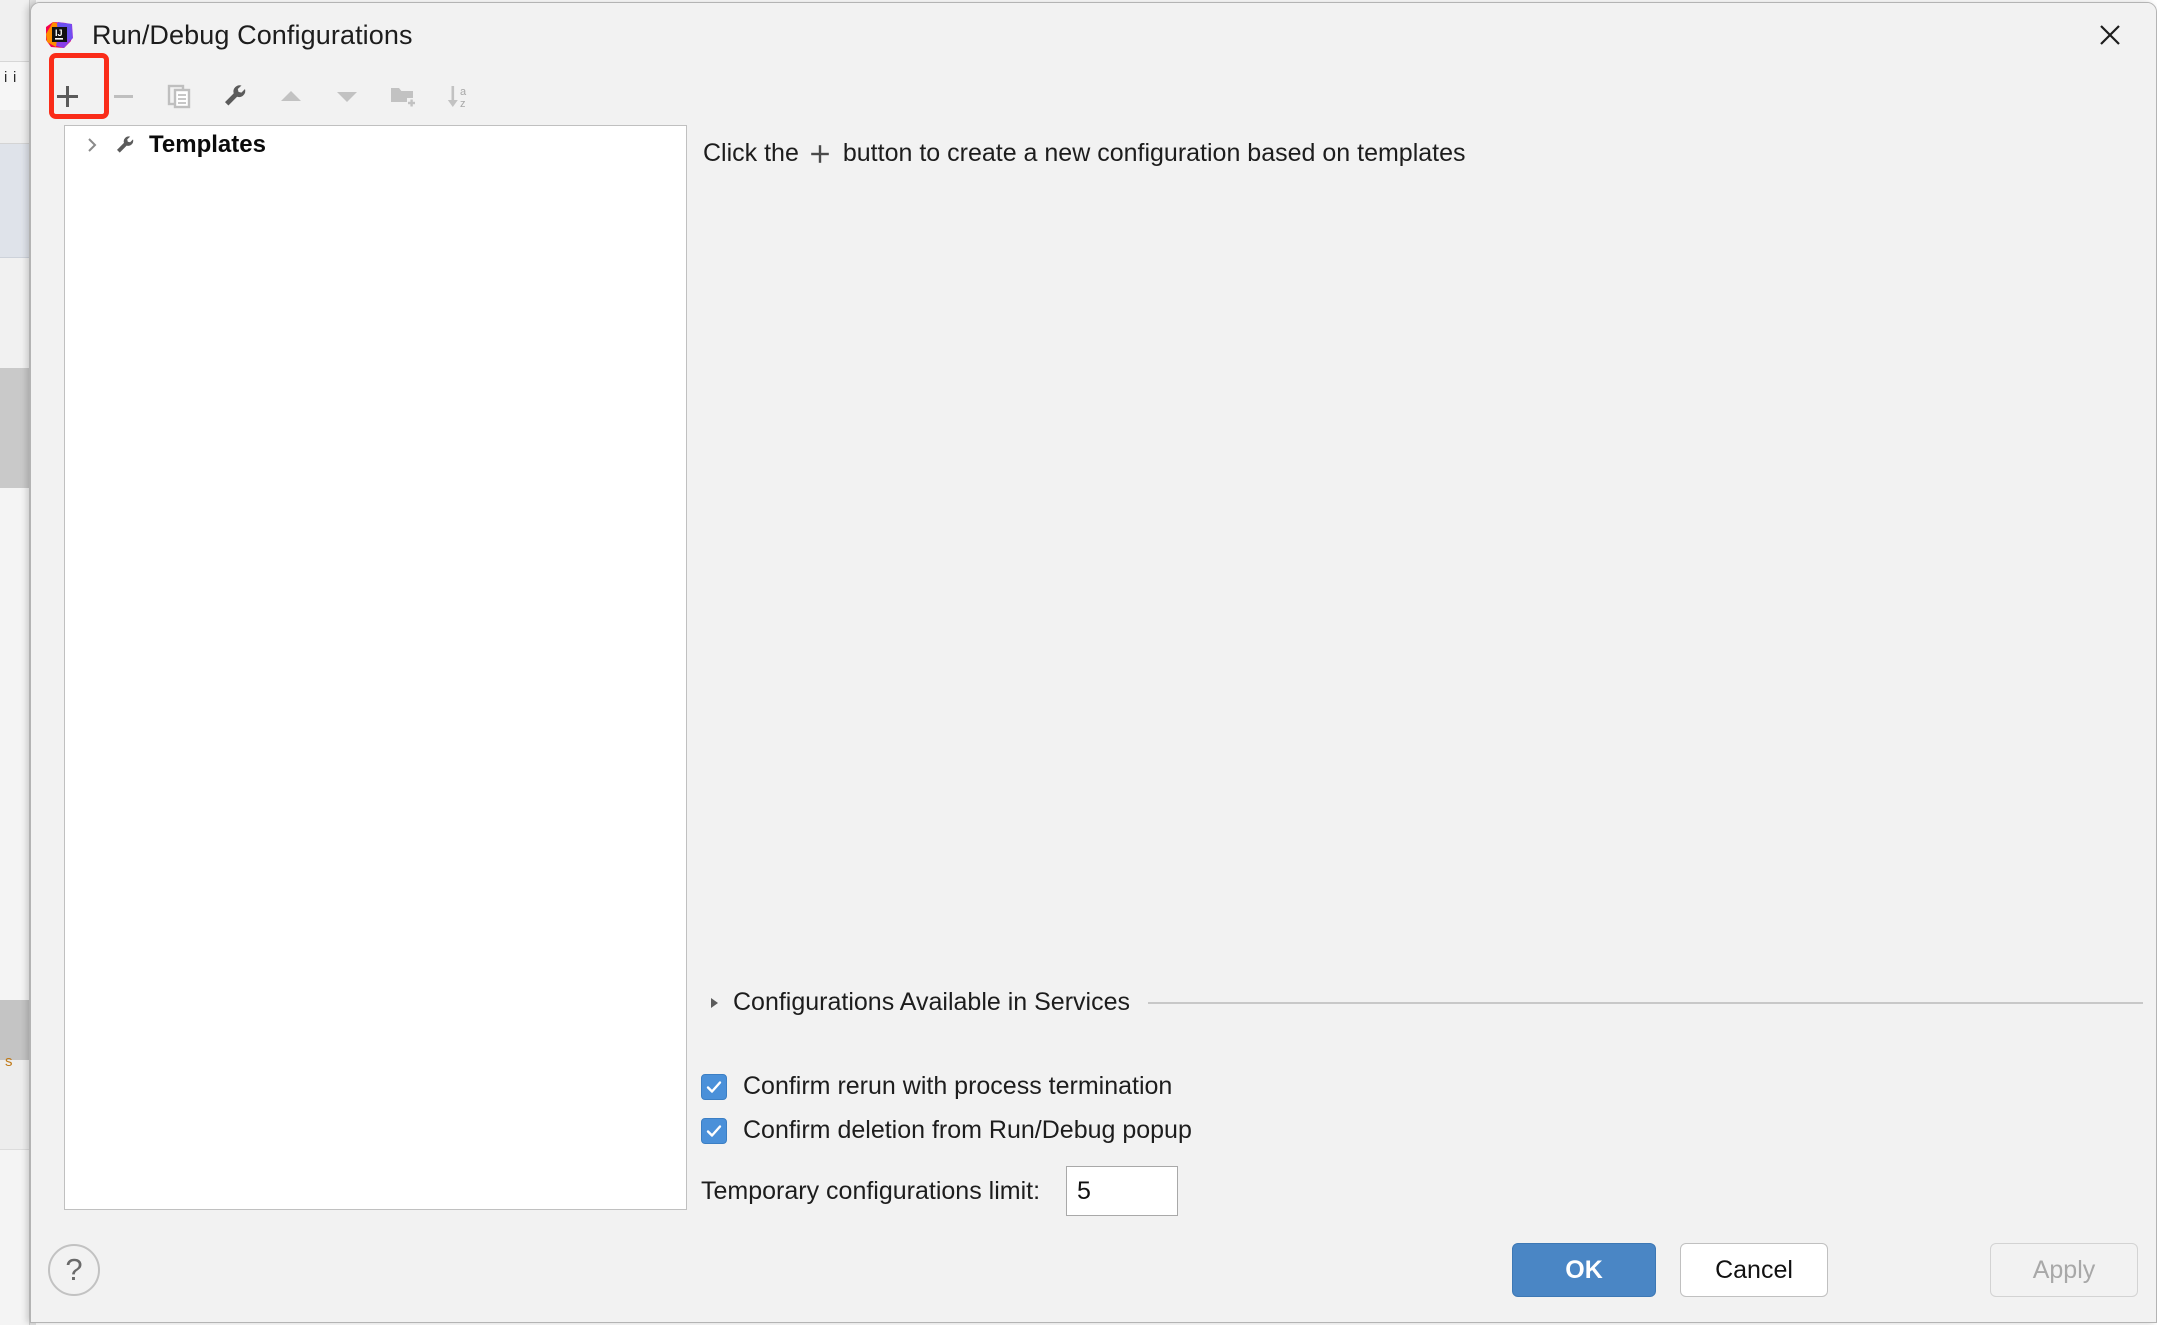 Image resolution: width=2157 pixels, height=1325 pixels. Describe the element at coordinates (958, 1086) in the screenshot. I see `confirm-rerun-label: Confirm rerun with process termination` at that location.